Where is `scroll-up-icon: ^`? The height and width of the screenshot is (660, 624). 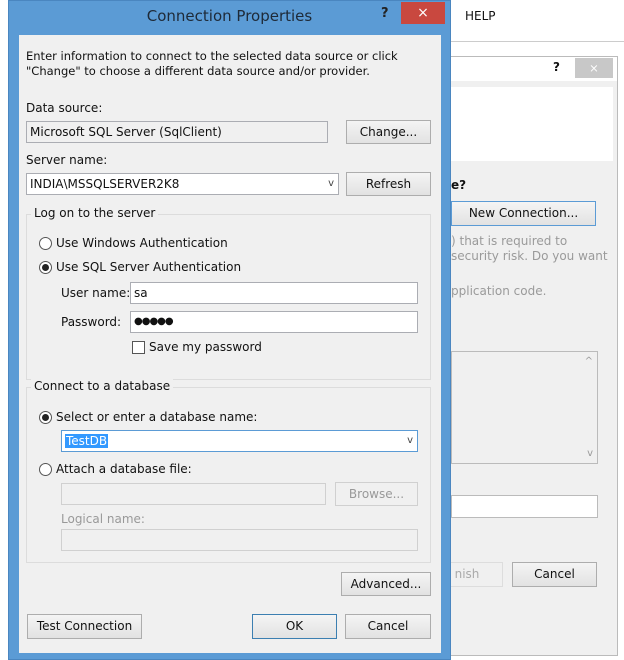 scroll-up-icon: ^ is located at coordinates (589, 361).